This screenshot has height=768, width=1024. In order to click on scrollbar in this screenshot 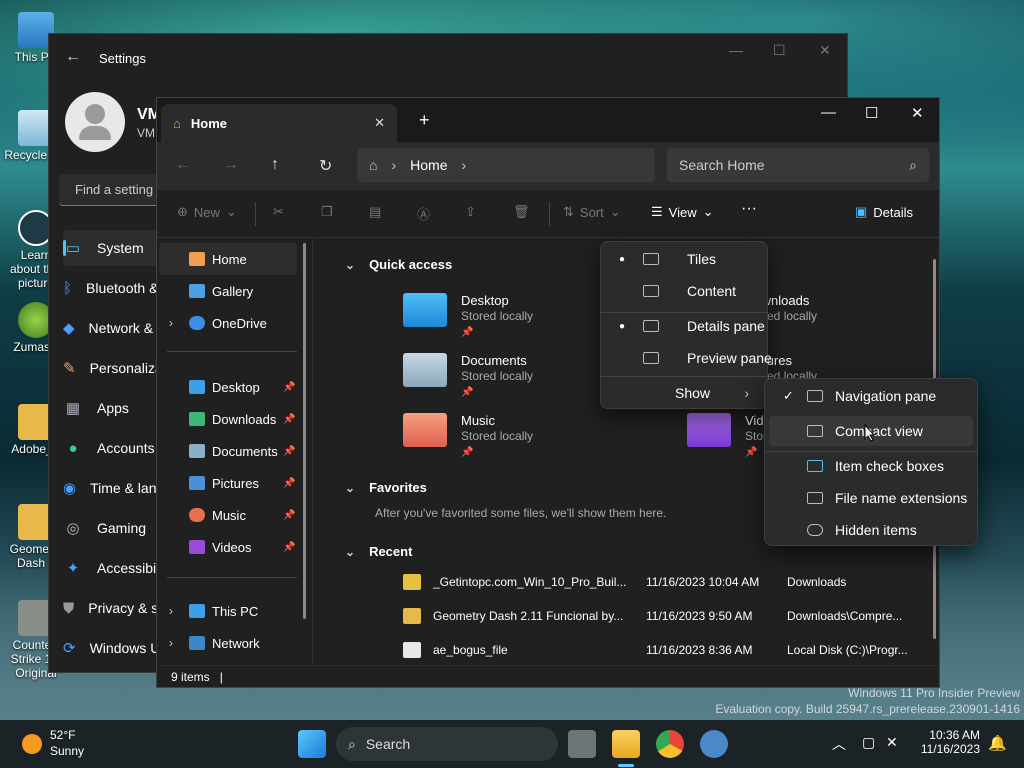, I will do `click(304, 431)`.